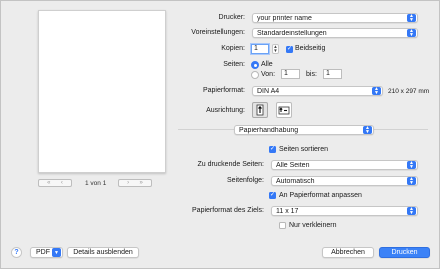 The width and height of the screenshot is (440, 269). What do you see at coordinates (344, 165) in the screenshot?
I see `pages-to-print-select: Alle Seiten ▲ ▼` at bounding box center [344, 165].